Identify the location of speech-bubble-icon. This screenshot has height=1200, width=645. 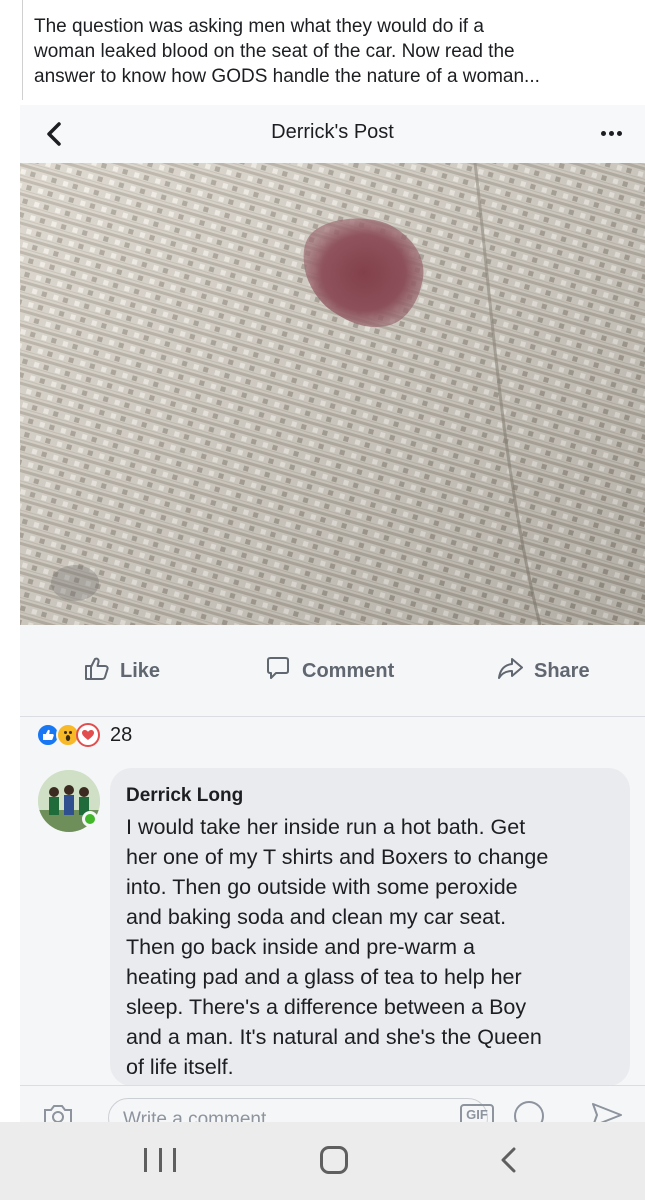
(278, 671).